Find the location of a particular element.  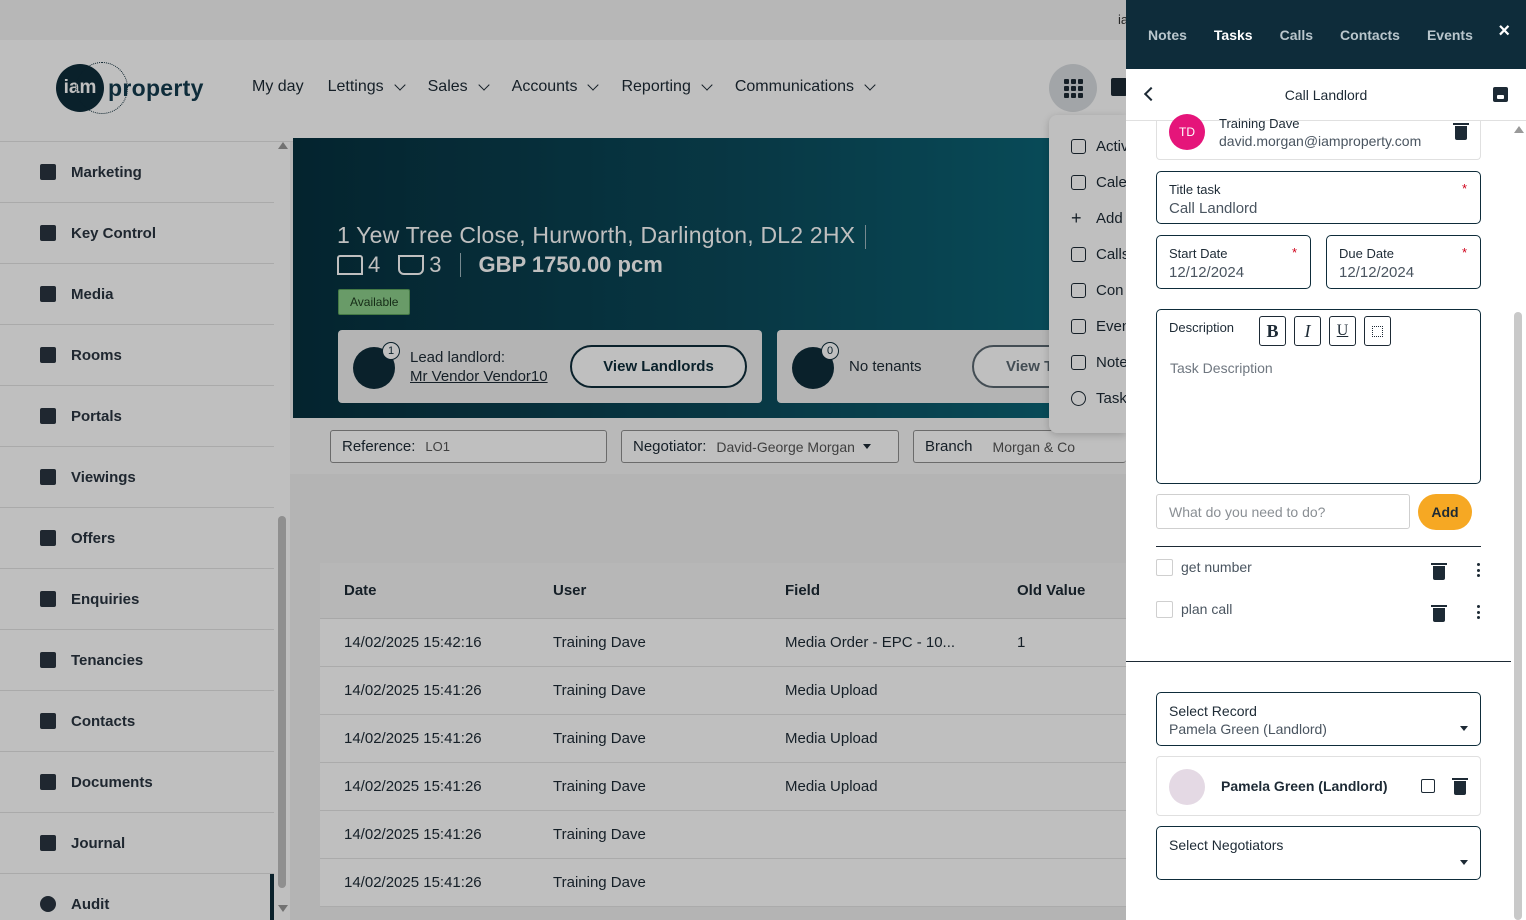

todo-input: What do you need to do? is located at coordinates (1283, 511).